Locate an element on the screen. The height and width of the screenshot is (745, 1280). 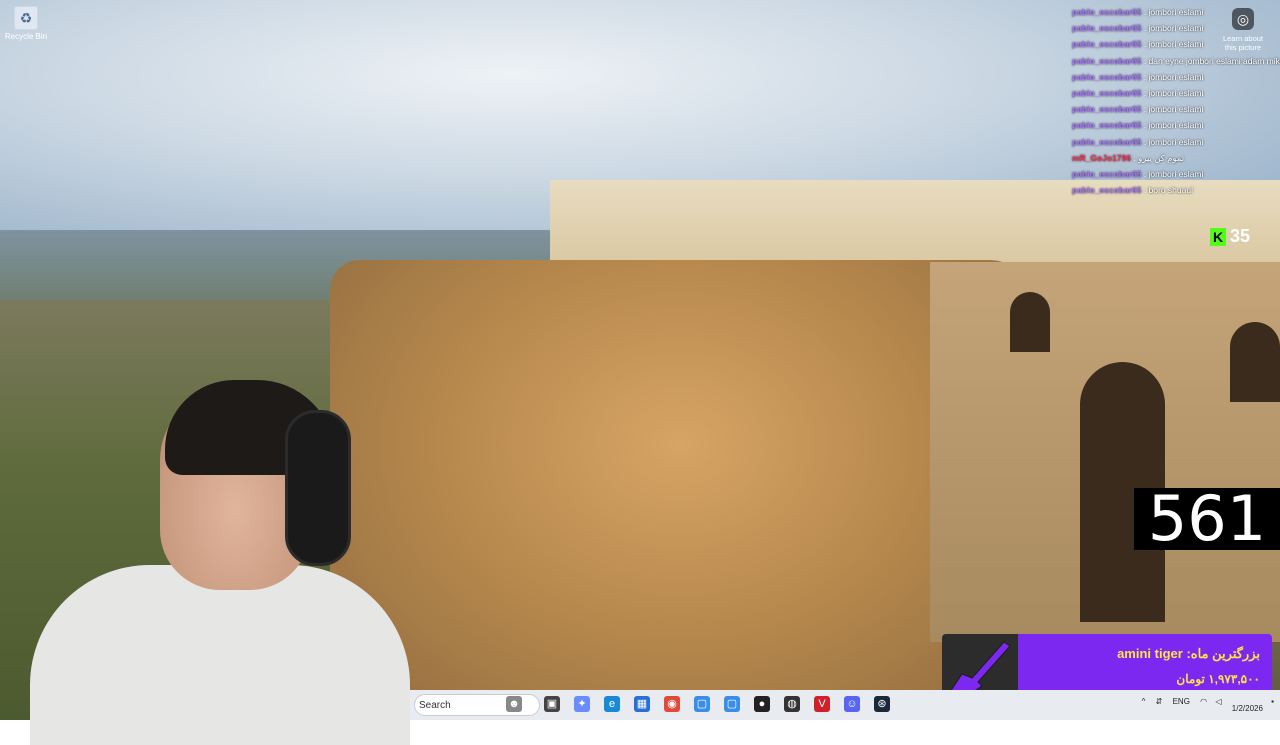
learn-about-picture: ◎ Learn about this picture is located at coordinates (1243, 30).